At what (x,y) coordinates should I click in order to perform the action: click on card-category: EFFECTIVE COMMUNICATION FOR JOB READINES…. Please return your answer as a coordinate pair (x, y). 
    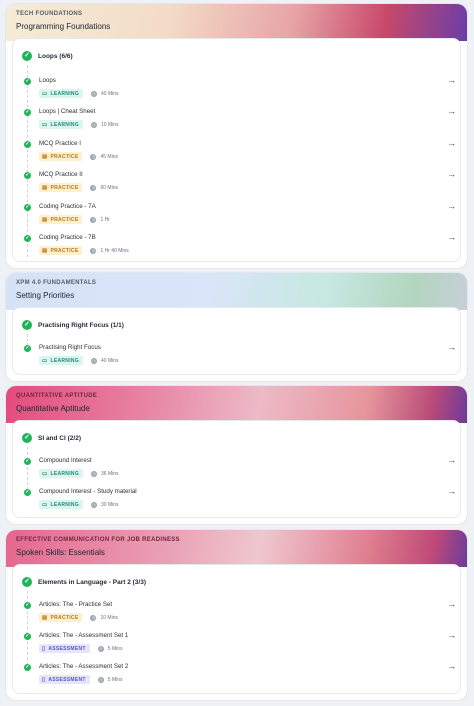
    Looking at the image, I should click on (98, 540).